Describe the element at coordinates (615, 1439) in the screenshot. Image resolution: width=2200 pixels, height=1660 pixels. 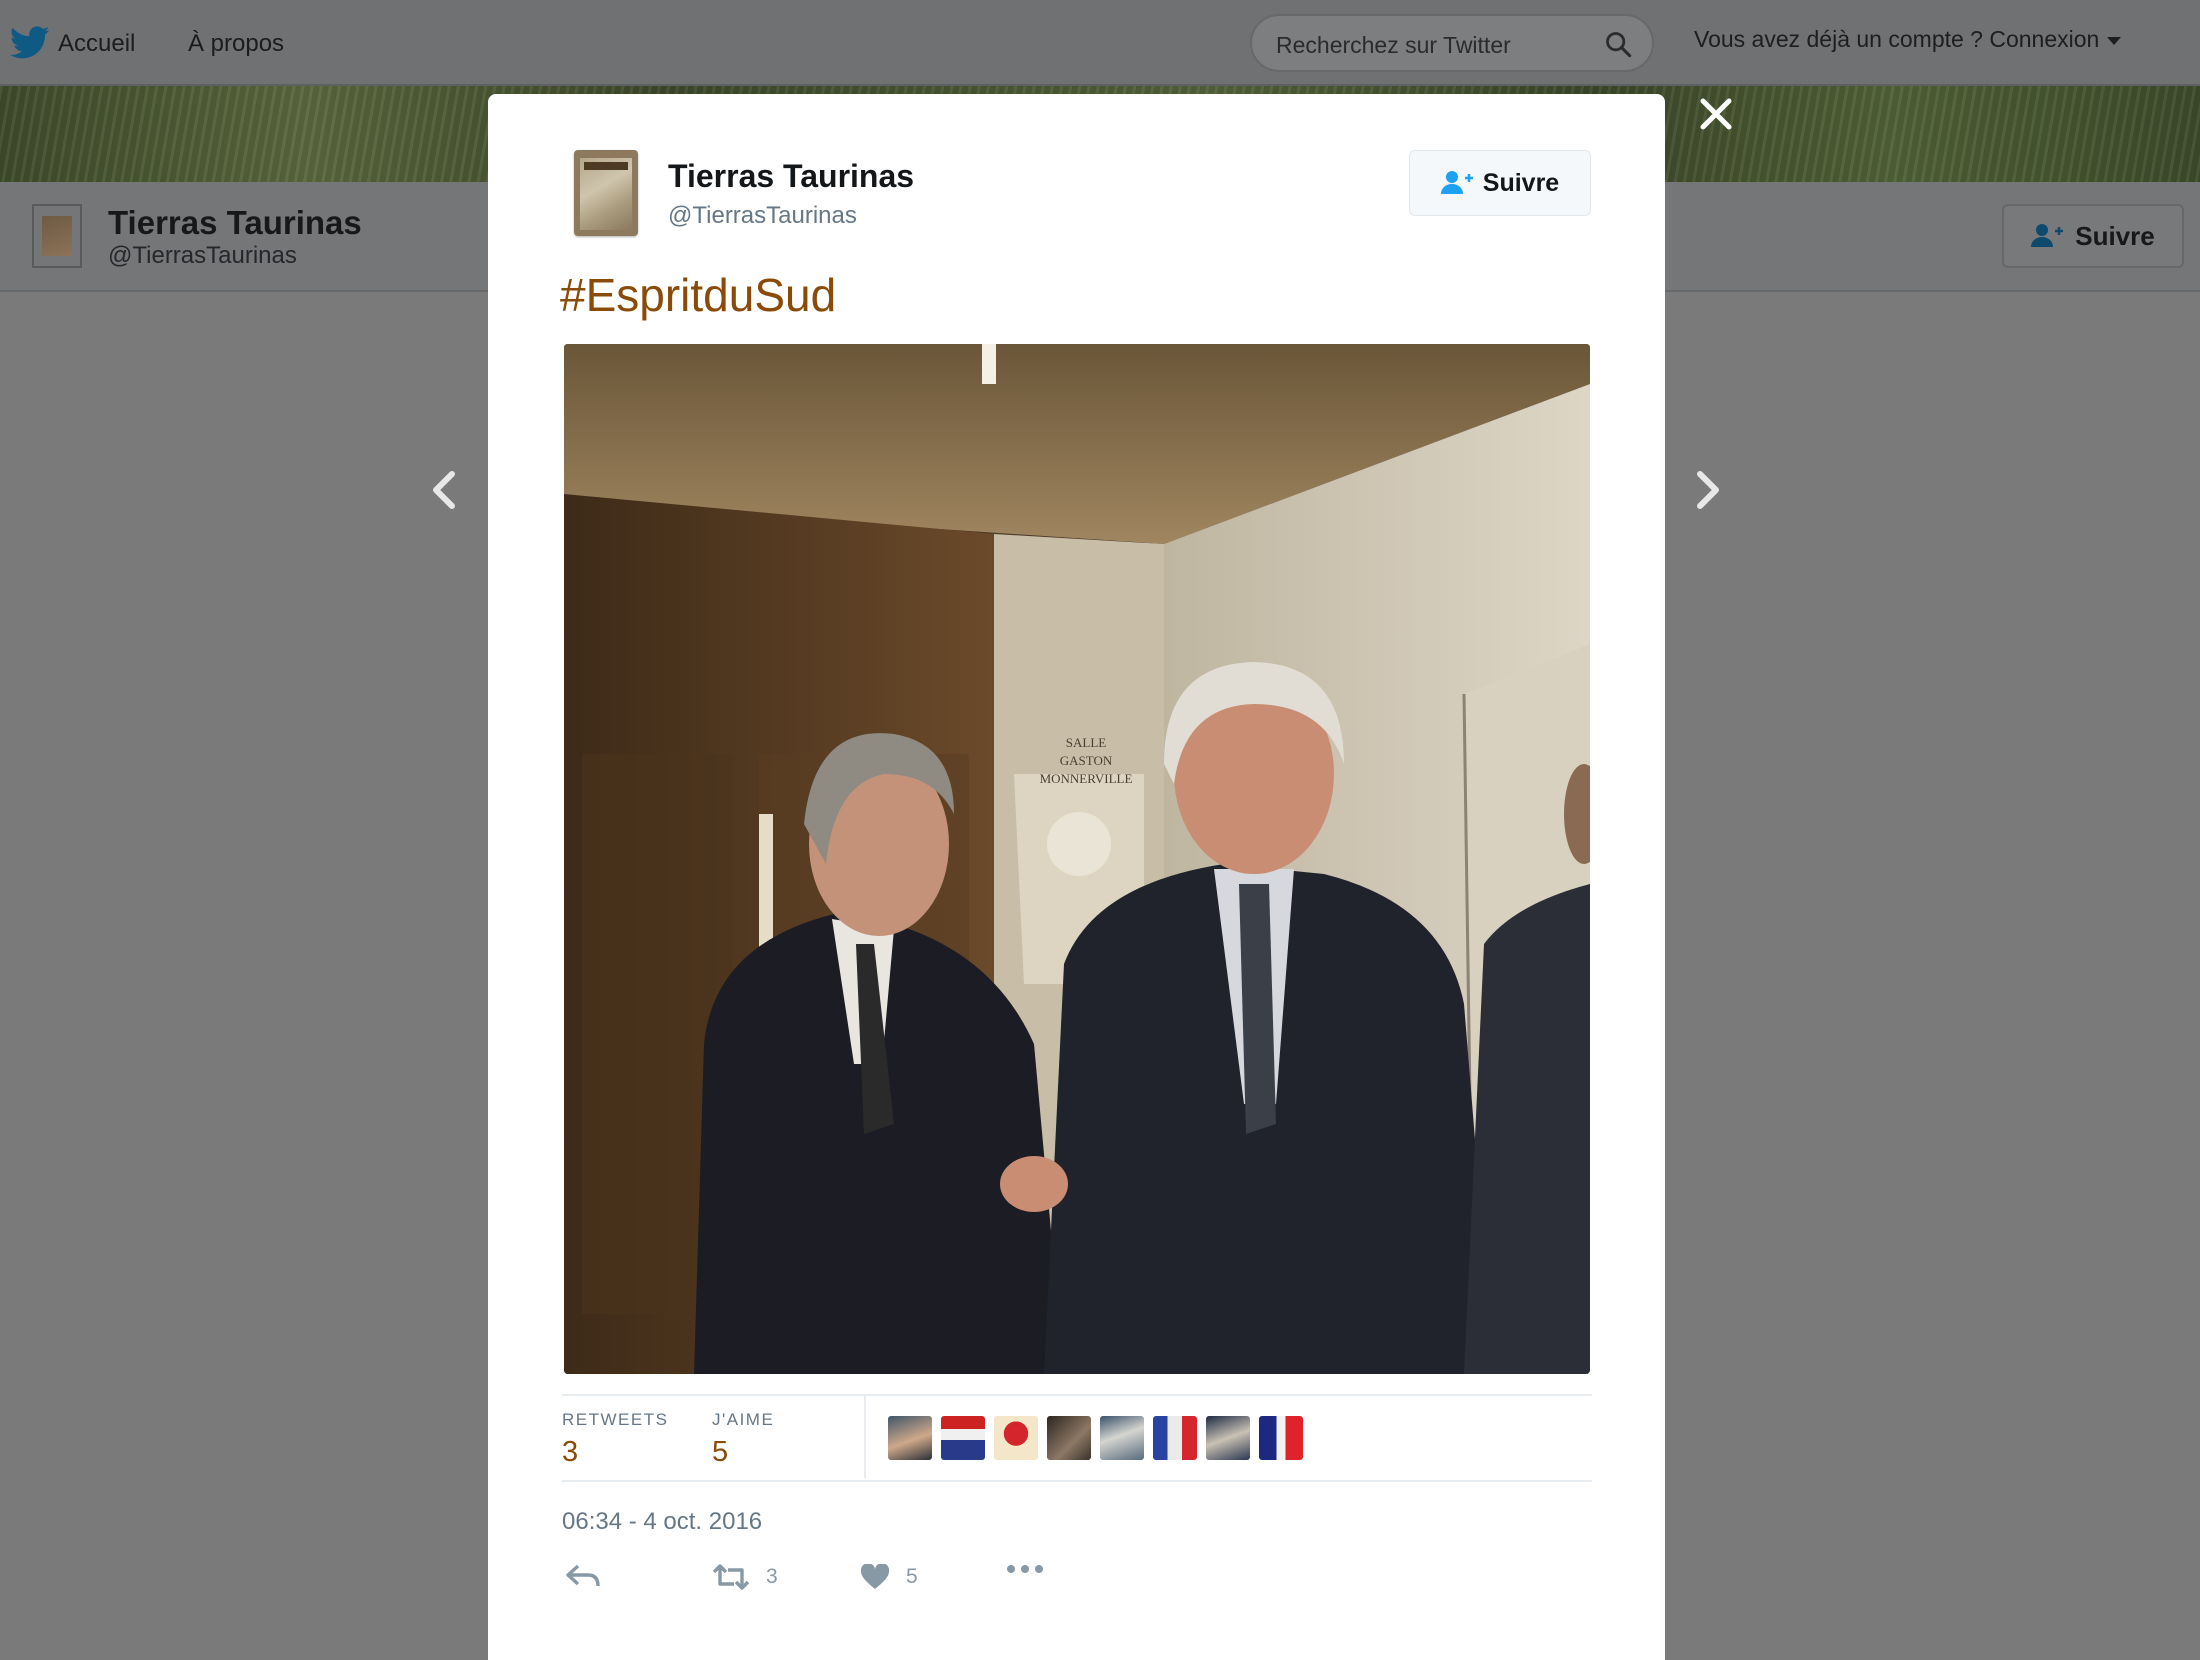
I see `retweets-stat: RETWEETS 3` at that location.